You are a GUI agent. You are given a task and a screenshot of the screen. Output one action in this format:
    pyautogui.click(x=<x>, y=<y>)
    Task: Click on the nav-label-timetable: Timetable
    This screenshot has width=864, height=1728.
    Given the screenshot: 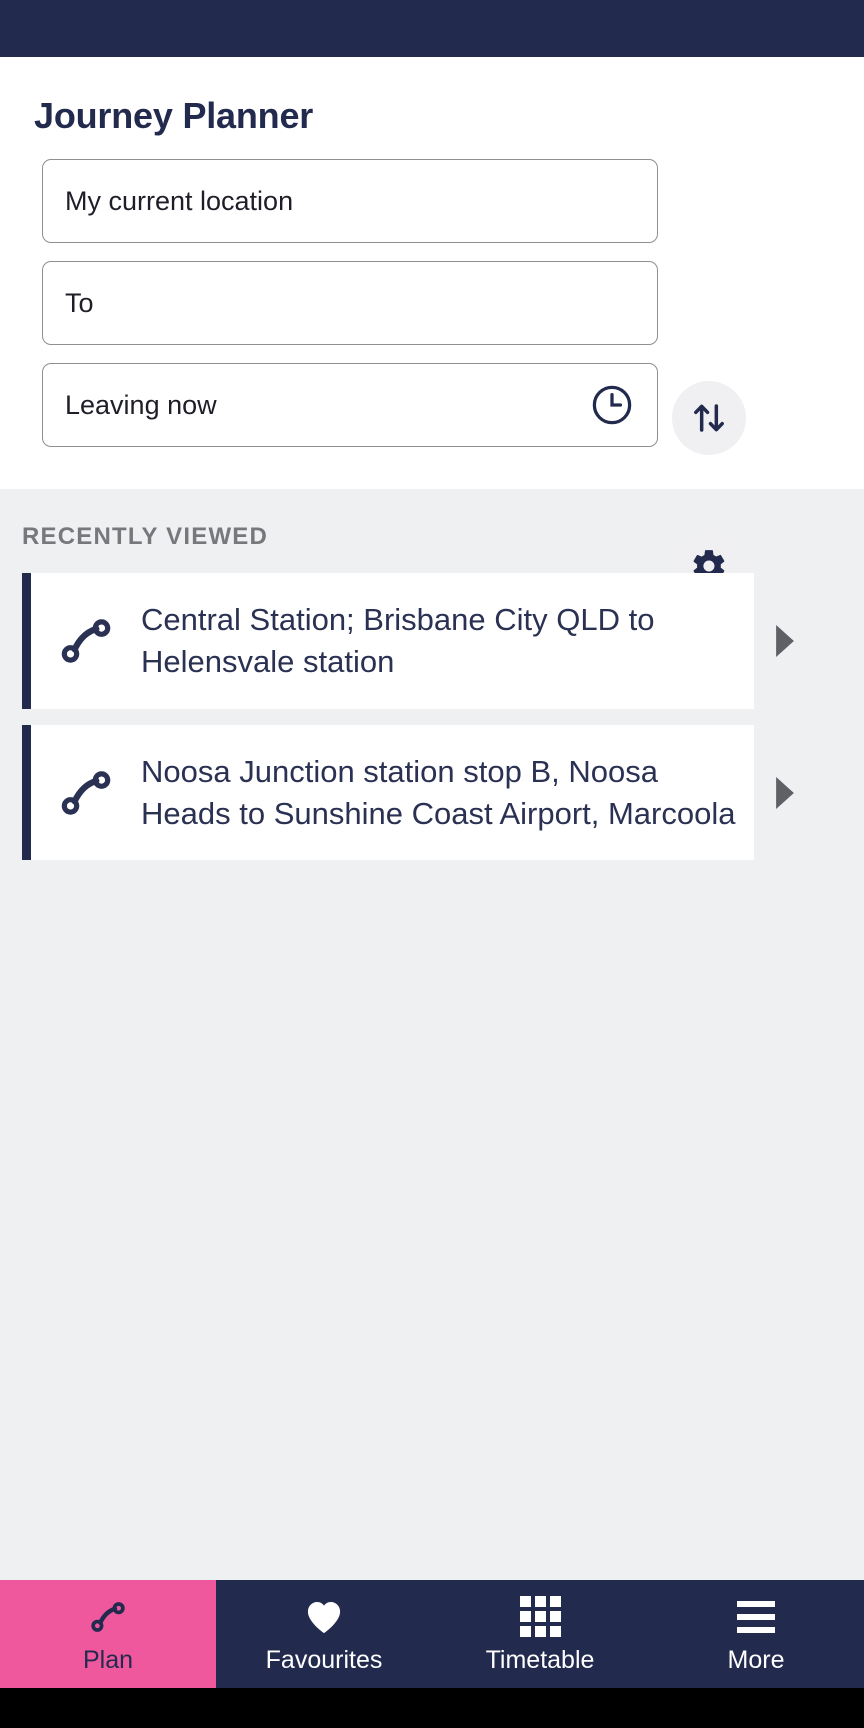 What is the action you would take?
    pyautogui.click(x=540, y=1659)
    